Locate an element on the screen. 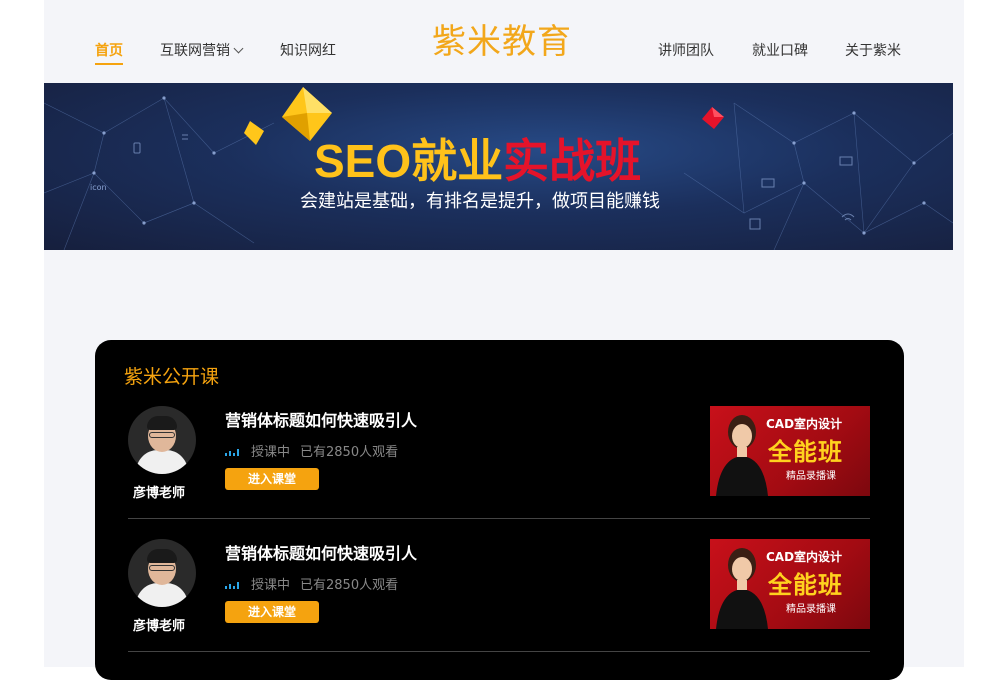 The image size is (1000, 680). red-diamond-icon is located at coordinates (713, 118).